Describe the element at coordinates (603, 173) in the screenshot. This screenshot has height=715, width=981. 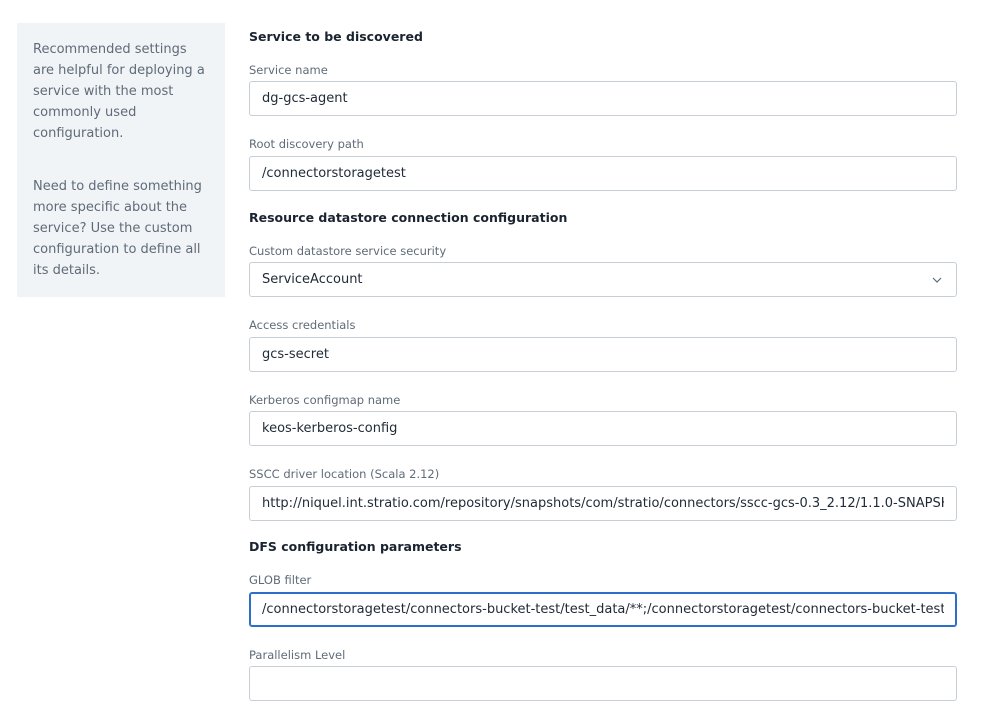
I see `root-discovery-path-input: /connectorstoragetest` at that location.